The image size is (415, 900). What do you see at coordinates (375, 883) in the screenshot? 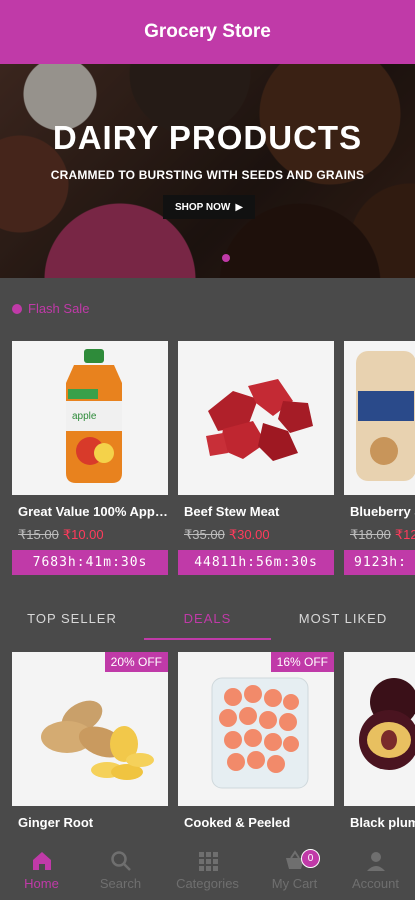
I see `nav-label: Account` at bounding box center [375, 883].